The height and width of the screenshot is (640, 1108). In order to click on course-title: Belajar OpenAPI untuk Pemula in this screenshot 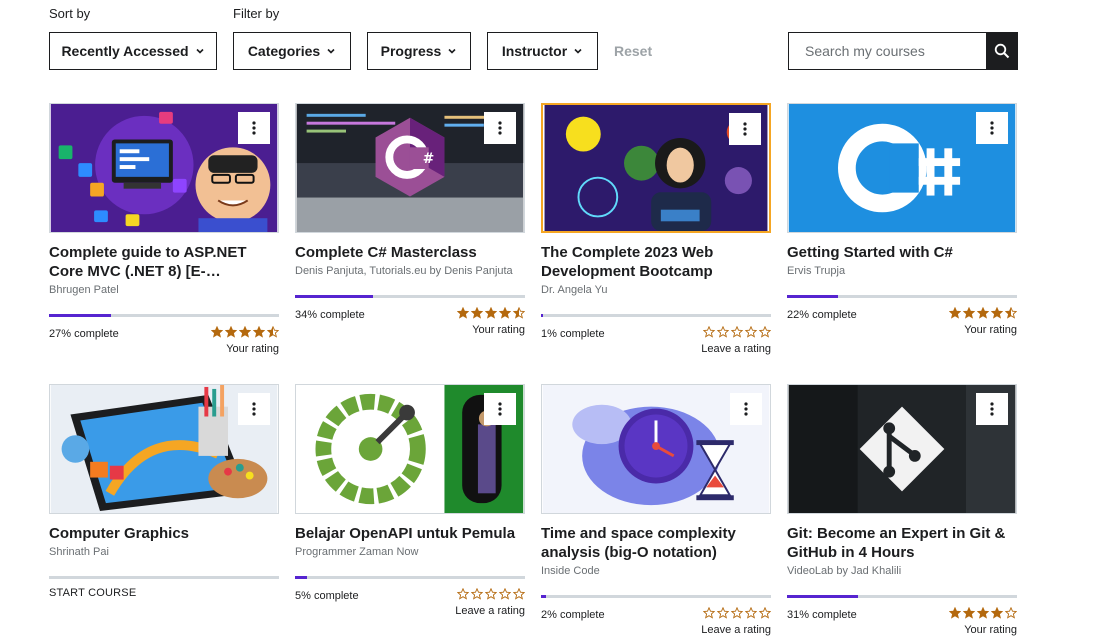, I will do `click(410, 533)`.